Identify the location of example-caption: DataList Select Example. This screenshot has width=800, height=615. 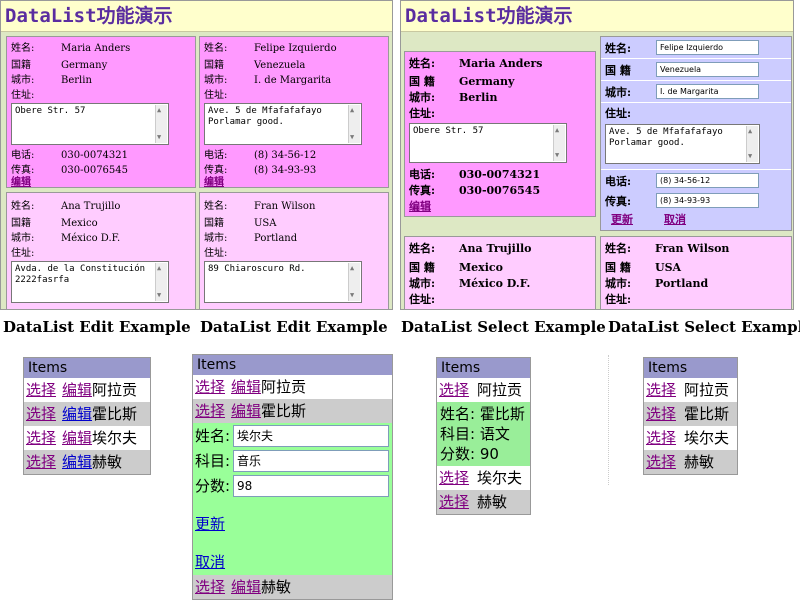
(503, 327).